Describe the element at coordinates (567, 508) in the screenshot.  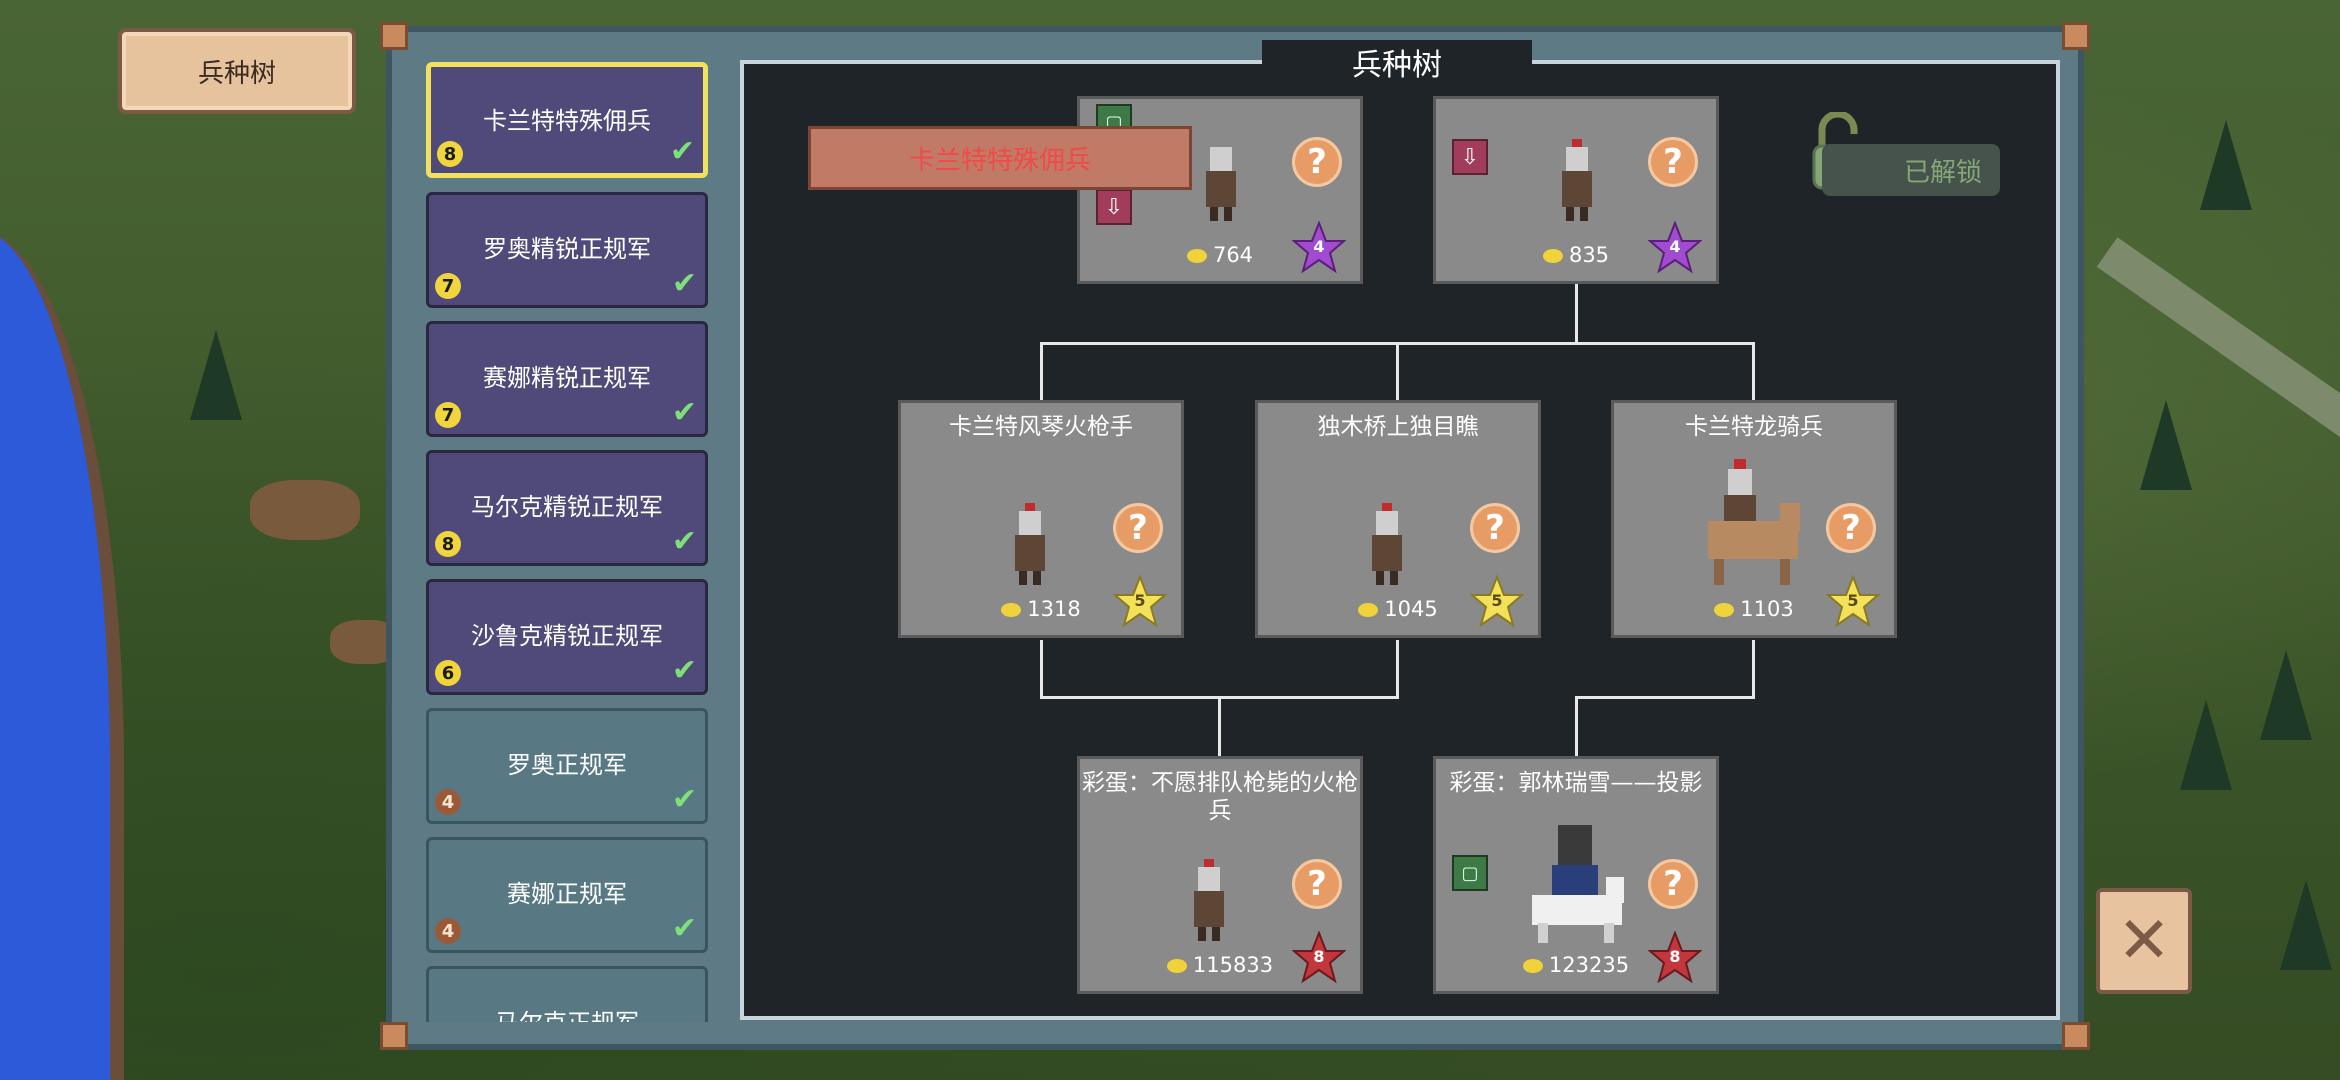
I see `unit-list-item: 马尔克精锐正规军 8 ✔` at that location.